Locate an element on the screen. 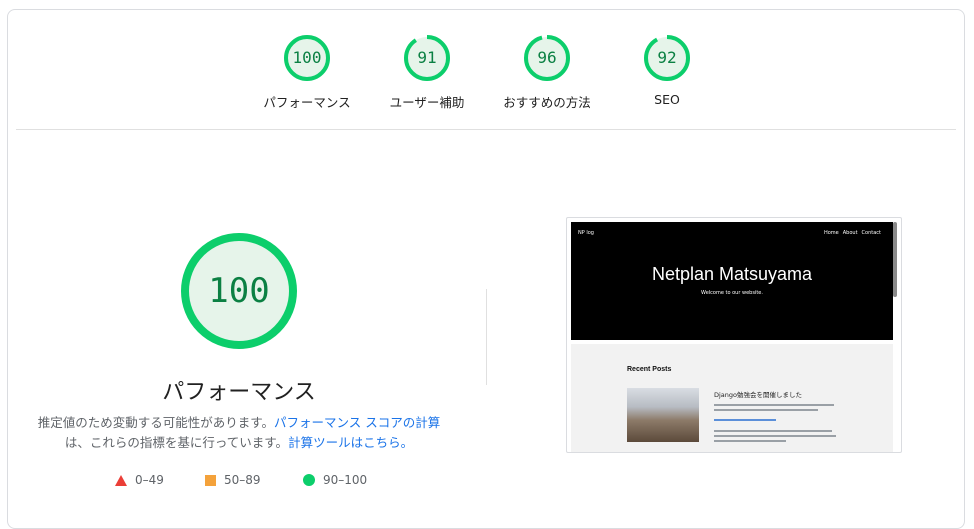  screenshot-post-title: Django勉強会を開催しました is located at coordinates (758, 395).